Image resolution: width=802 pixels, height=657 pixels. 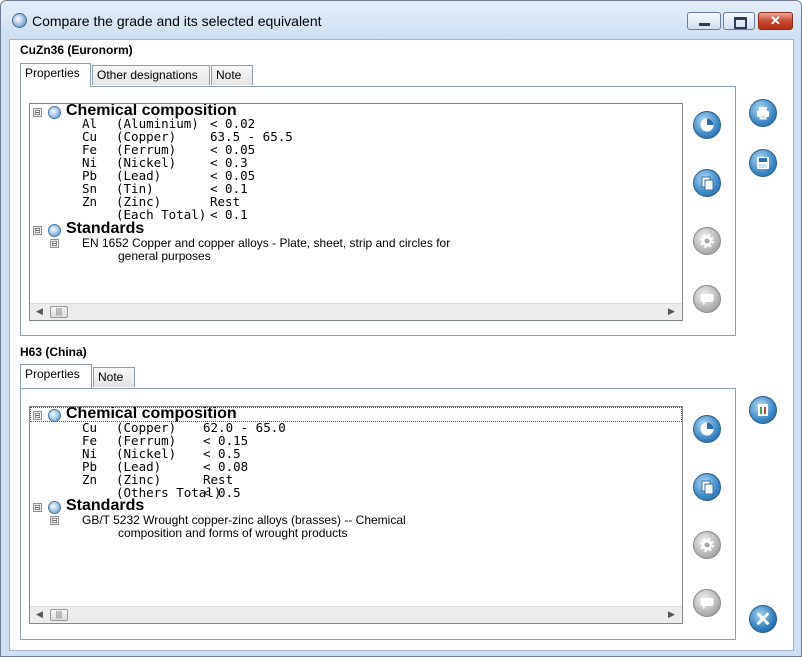 I want to click on export-excel-button, so click(x=763, y=410).